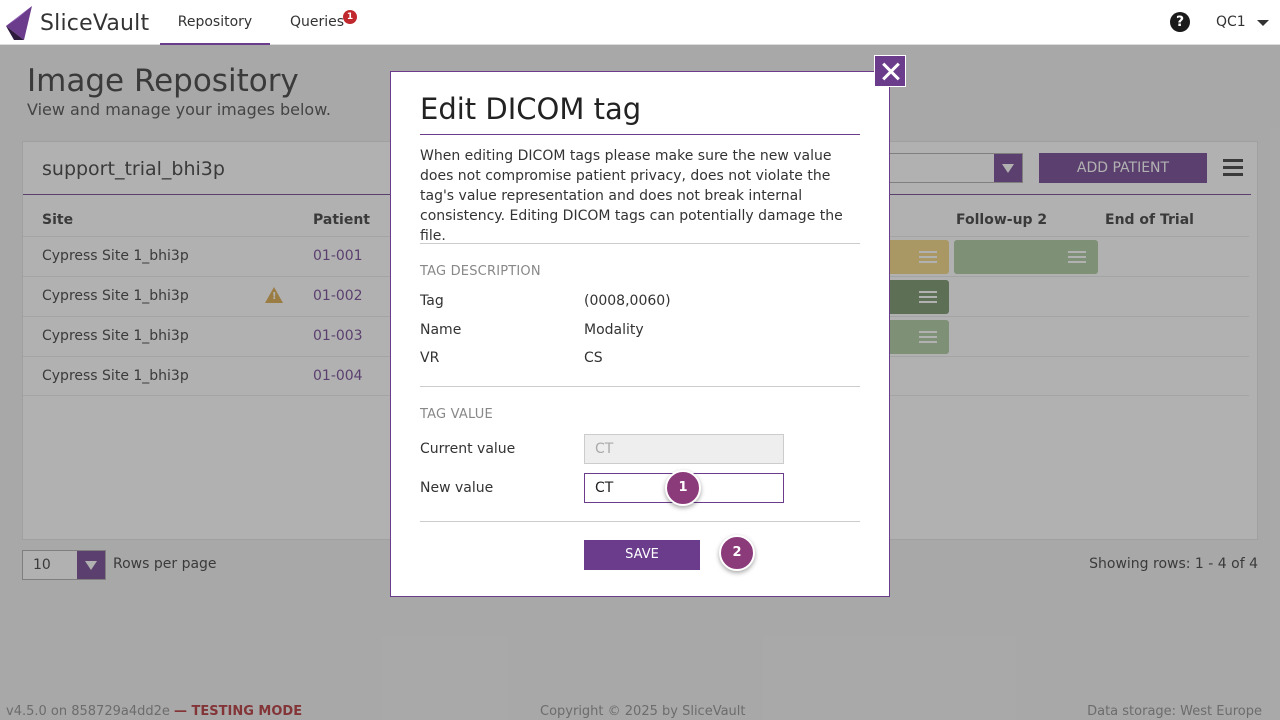  I want to click on current-value-label: Current value, so click(468, 449).